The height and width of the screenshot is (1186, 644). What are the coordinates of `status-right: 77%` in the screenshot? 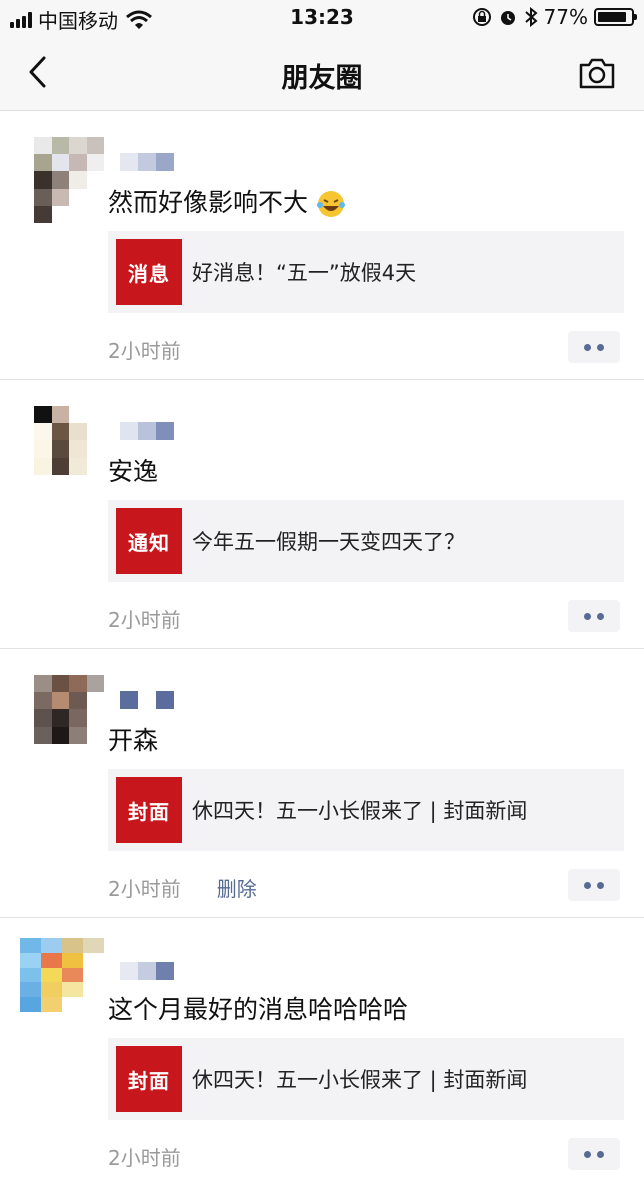 It's located at (554, 17).